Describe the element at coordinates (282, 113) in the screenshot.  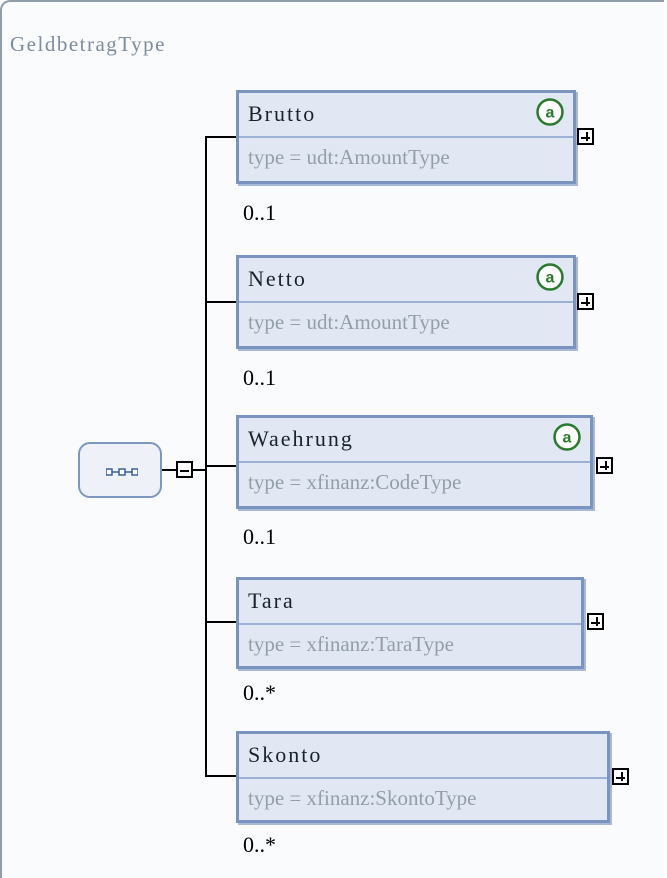
I see `element-name: Brutto` at that location.